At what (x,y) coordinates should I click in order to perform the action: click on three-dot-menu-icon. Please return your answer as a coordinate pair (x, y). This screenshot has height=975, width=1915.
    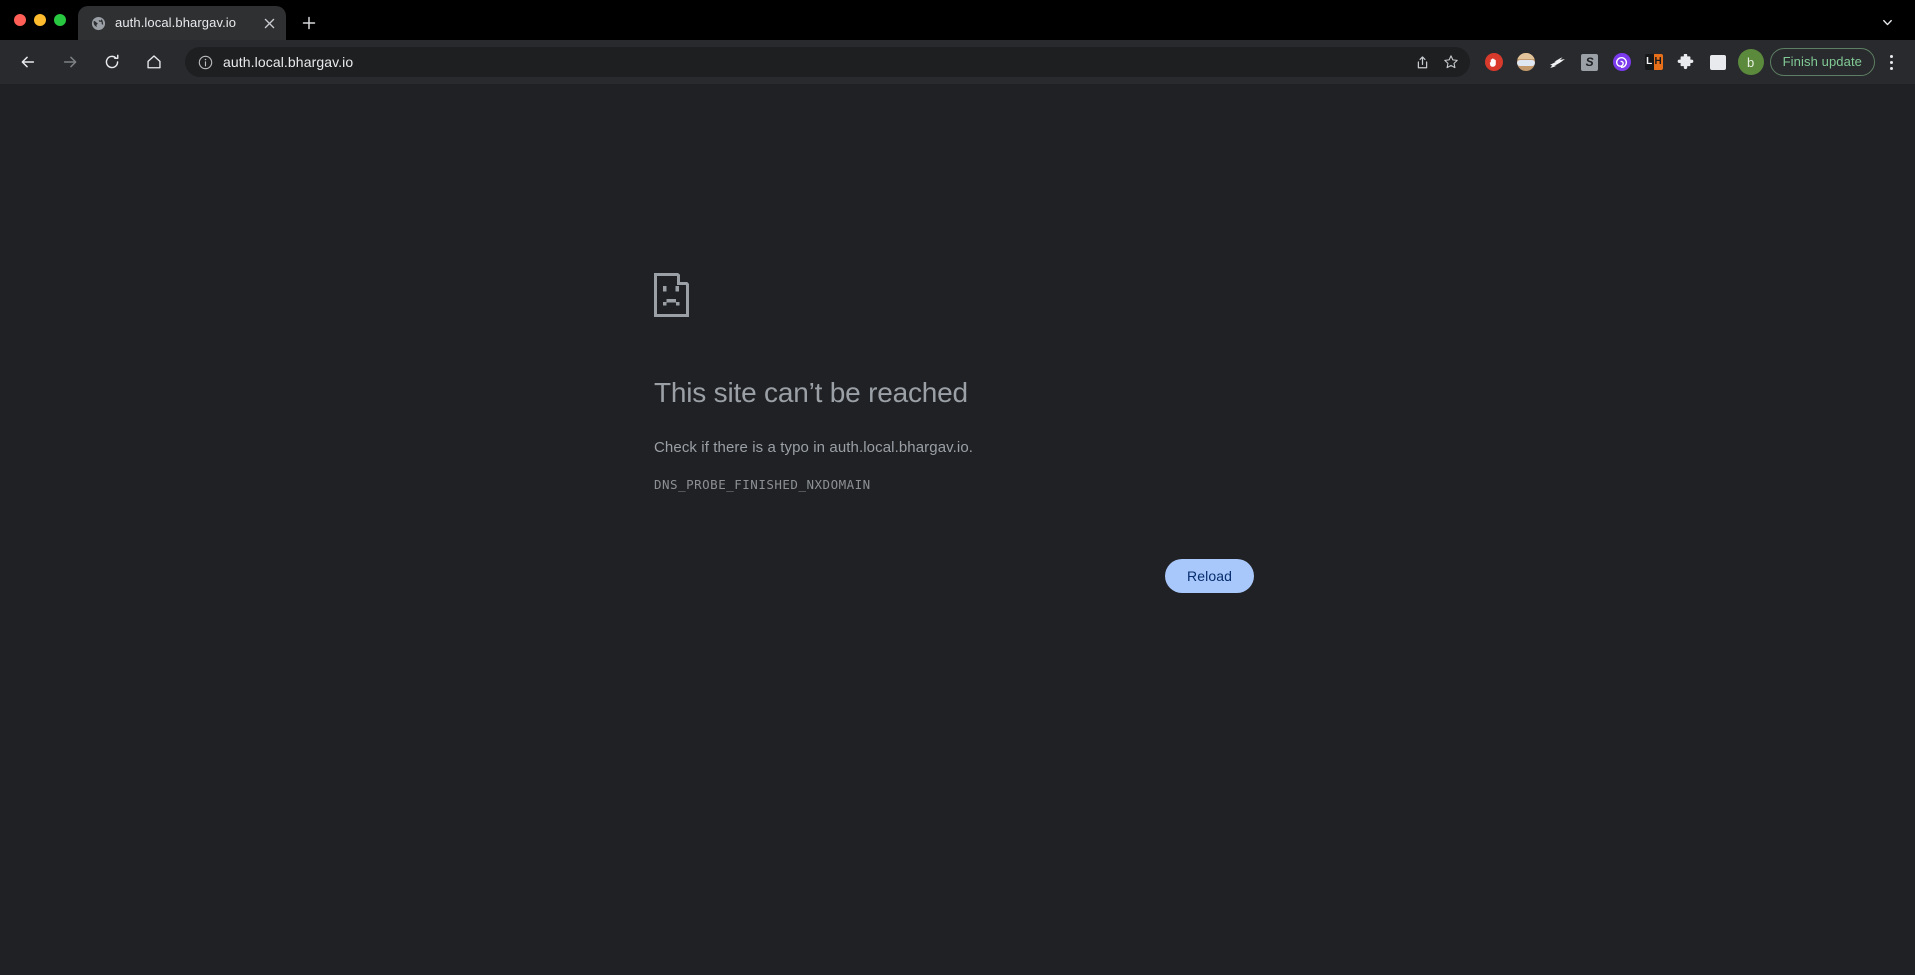
    Looking at the image, I should click on (1891, 62).